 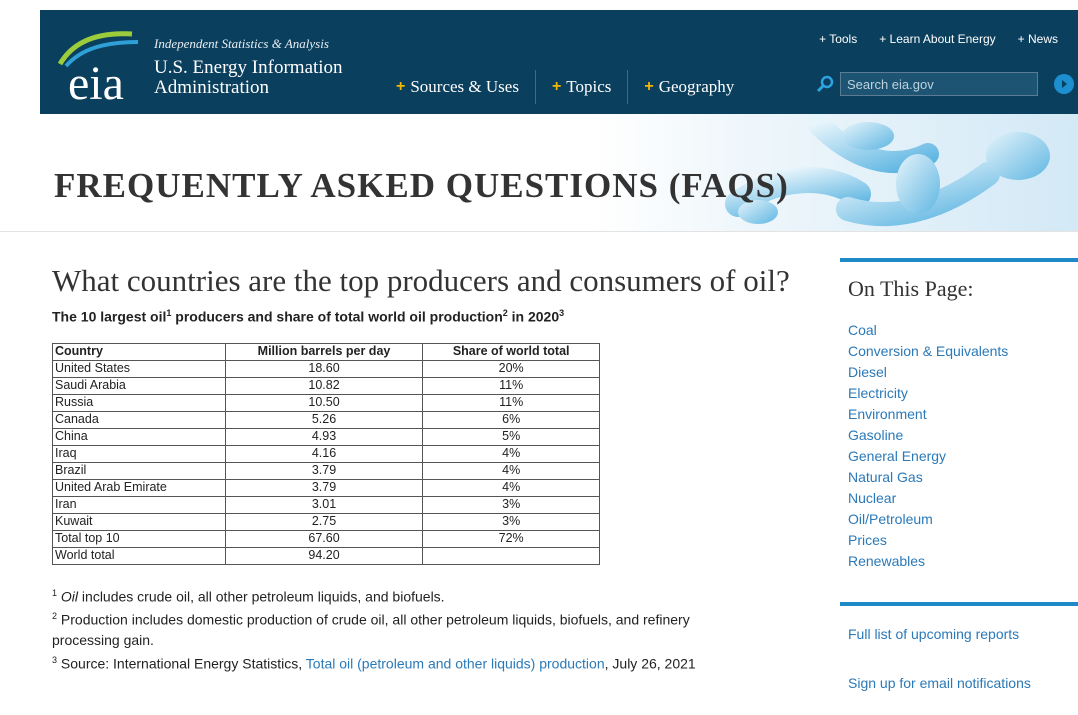 I want to click on barrels-cell: 4.93, so click(x=324, y=436).